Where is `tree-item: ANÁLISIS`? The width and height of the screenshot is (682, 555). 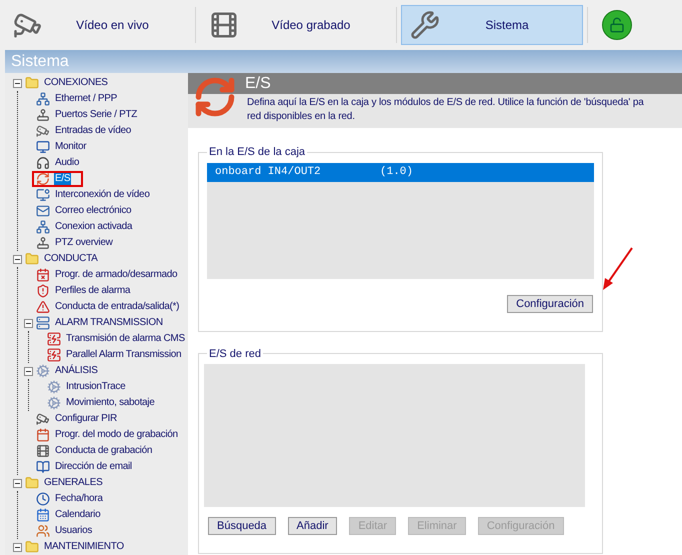 tree-item: ANÁLISIS is located at coordinates (76, 371).